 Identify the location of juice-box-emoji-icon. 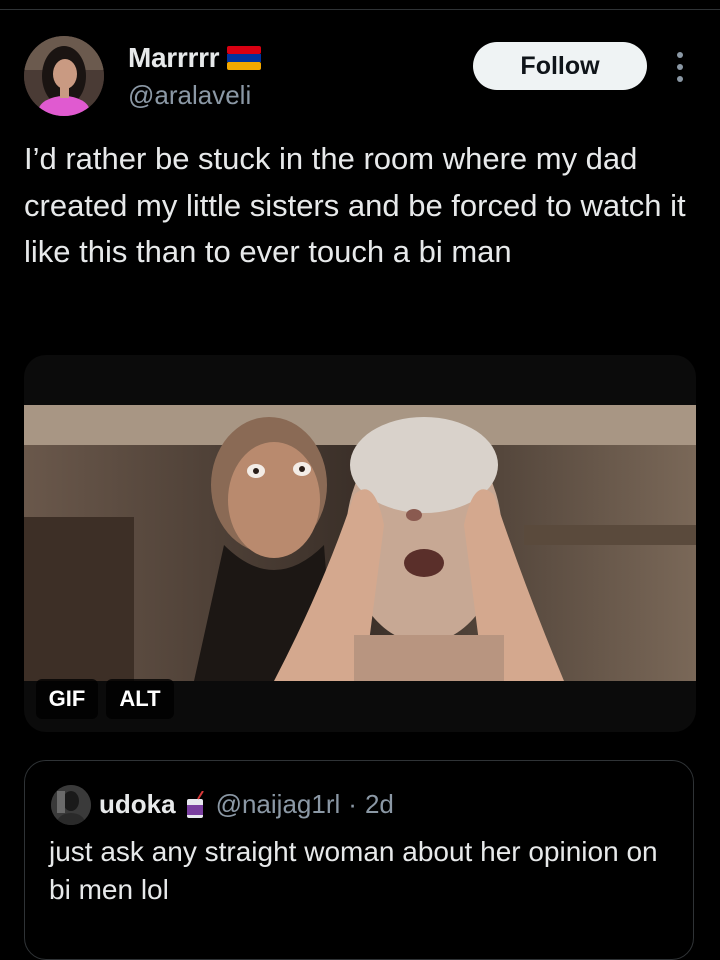
(195, 804).